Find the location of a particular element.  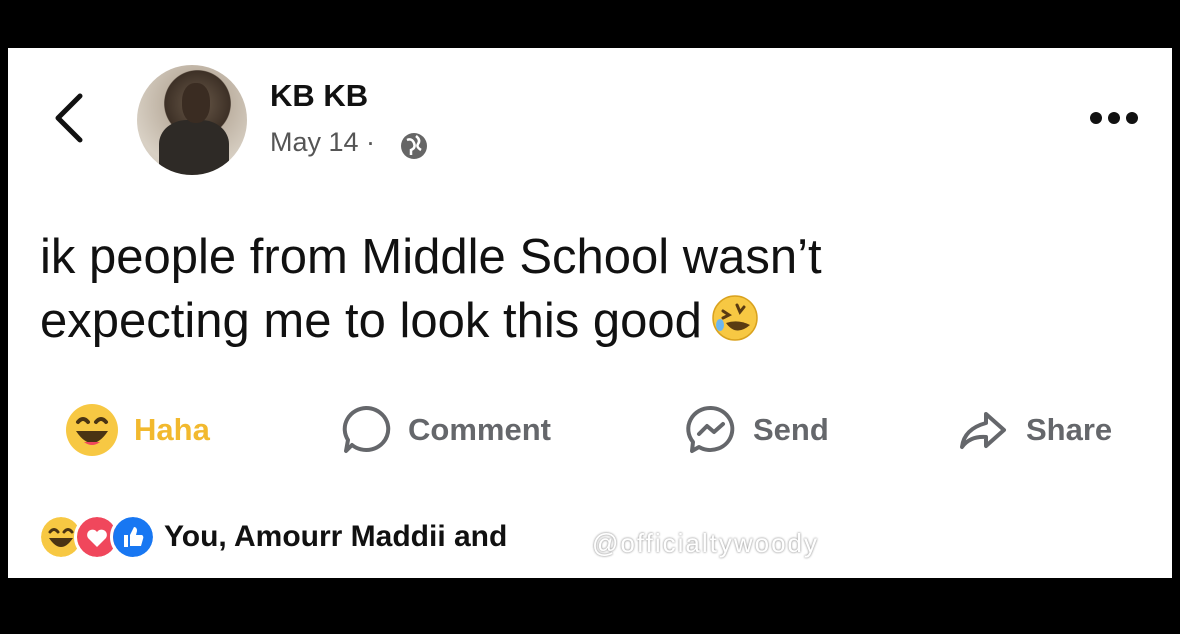

comment-button: Comment is located at coordinates (444, 430).